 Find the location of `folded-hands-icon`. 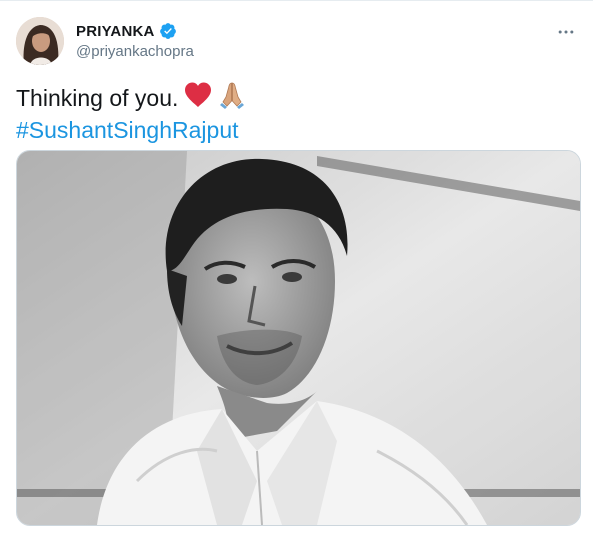

folded-hands-icon is located at coordinates (232, 98).